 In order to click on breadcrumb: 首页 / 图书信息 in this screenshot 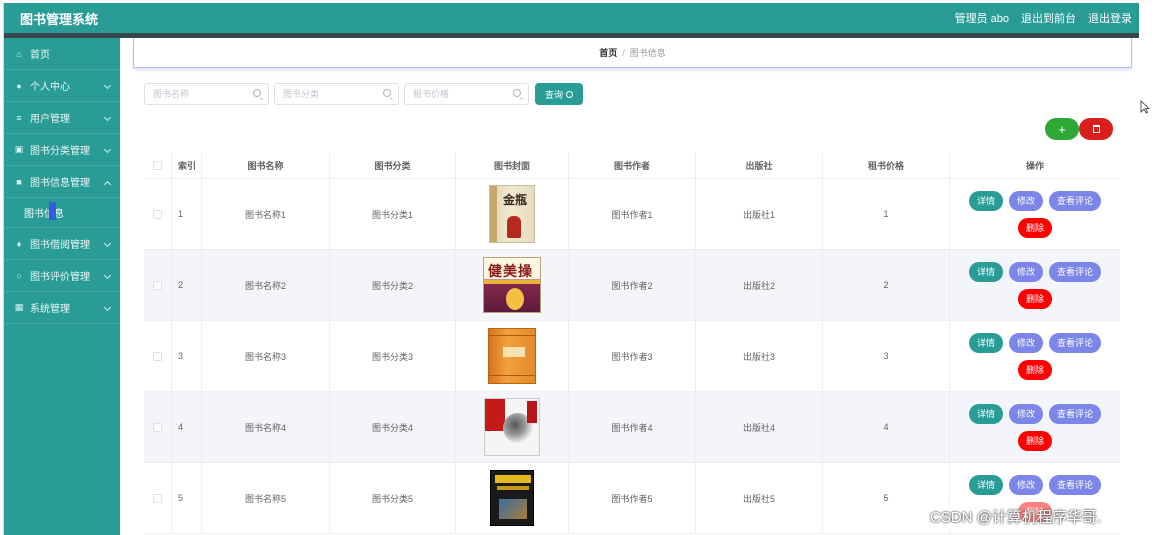, I will do `click(632, 53)`.